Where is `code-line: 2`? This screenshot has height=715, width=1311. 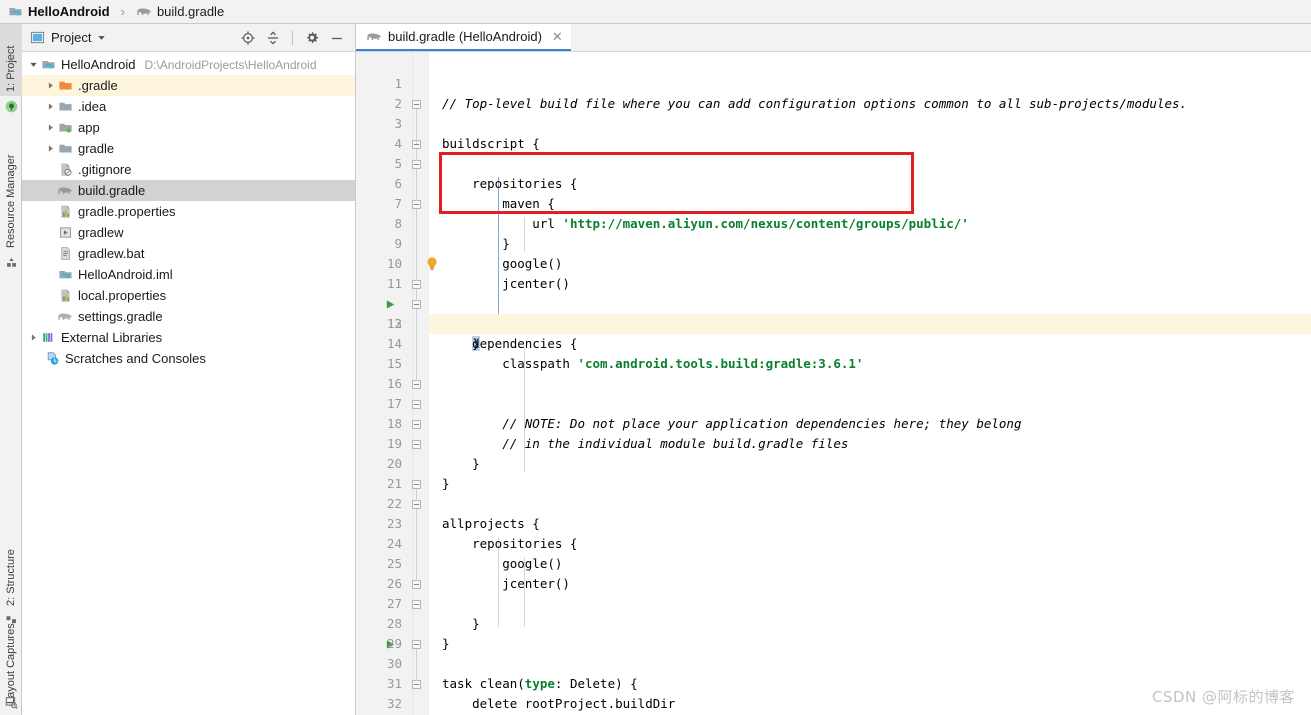 code-line: 2 is located at coordinates (833, 92).